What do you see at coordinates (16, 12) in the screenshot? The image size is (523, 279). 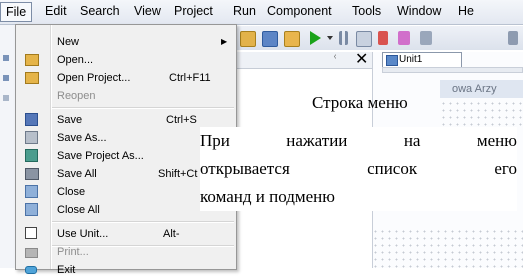 I see `menu-file: File` at bounding box center [16, 12].